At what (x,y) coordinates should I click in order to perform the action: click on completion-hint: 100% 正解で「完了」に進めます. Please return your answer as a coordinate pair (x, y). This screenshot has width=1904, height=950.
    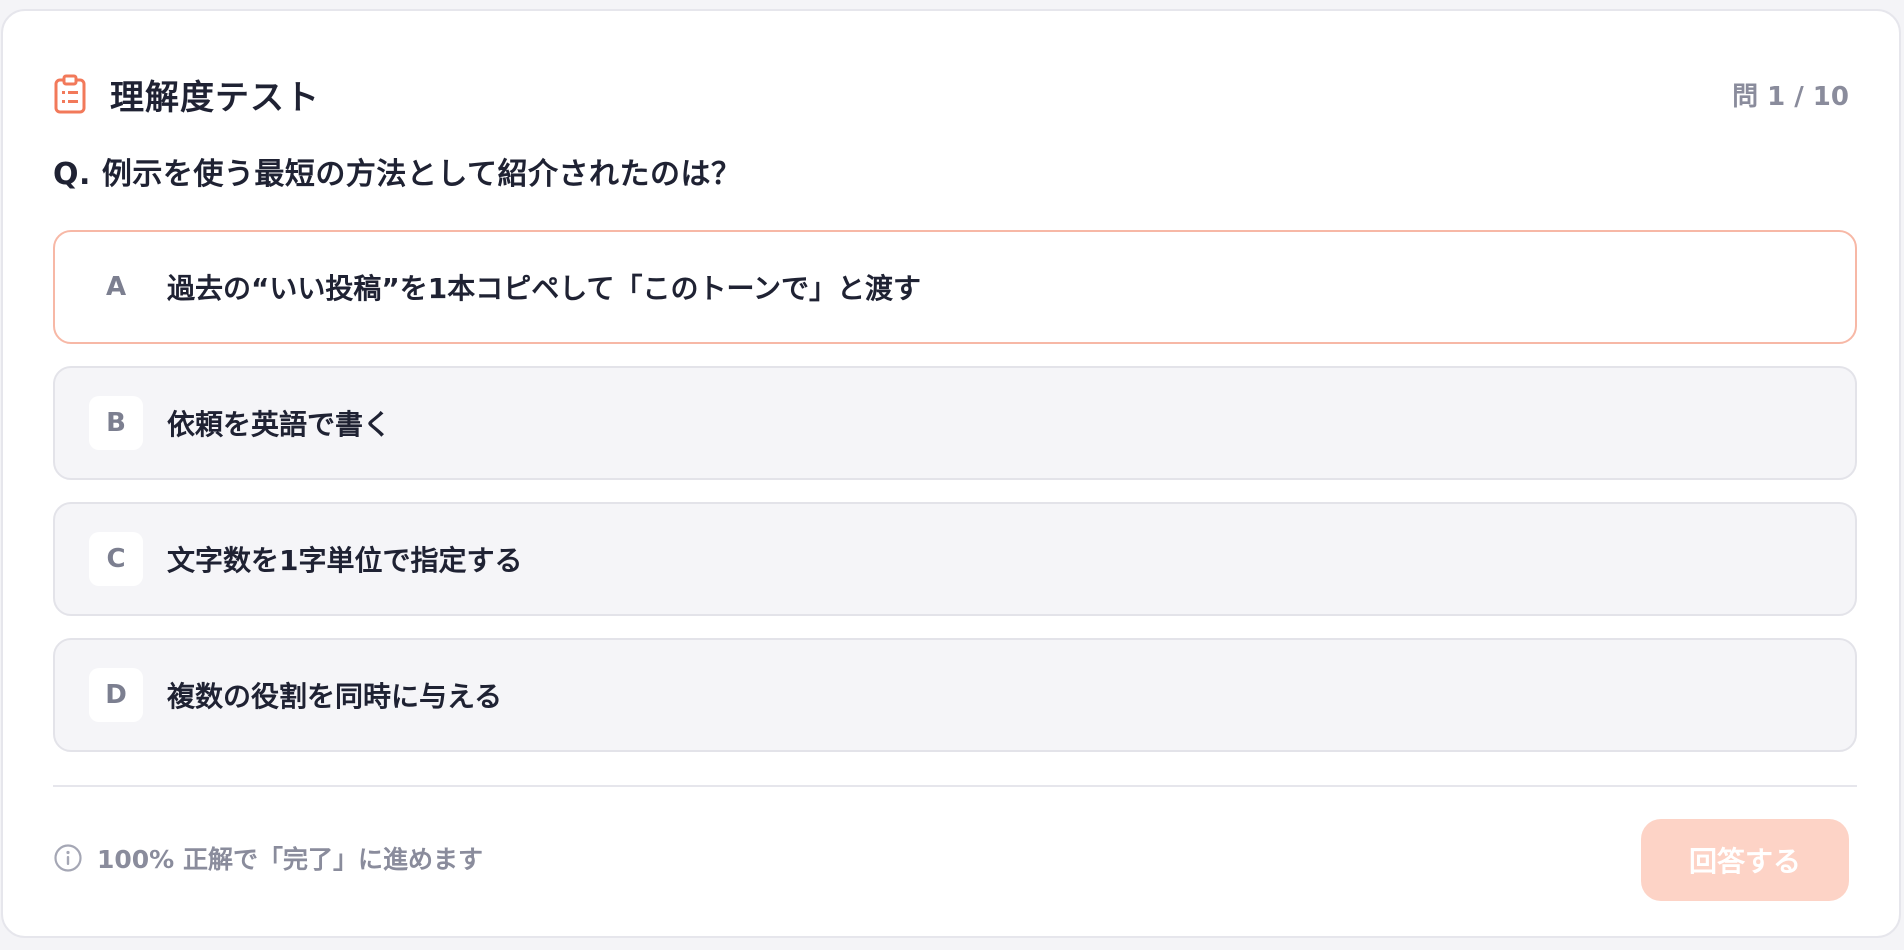
    Looking at the image, I should click on (268, 858).